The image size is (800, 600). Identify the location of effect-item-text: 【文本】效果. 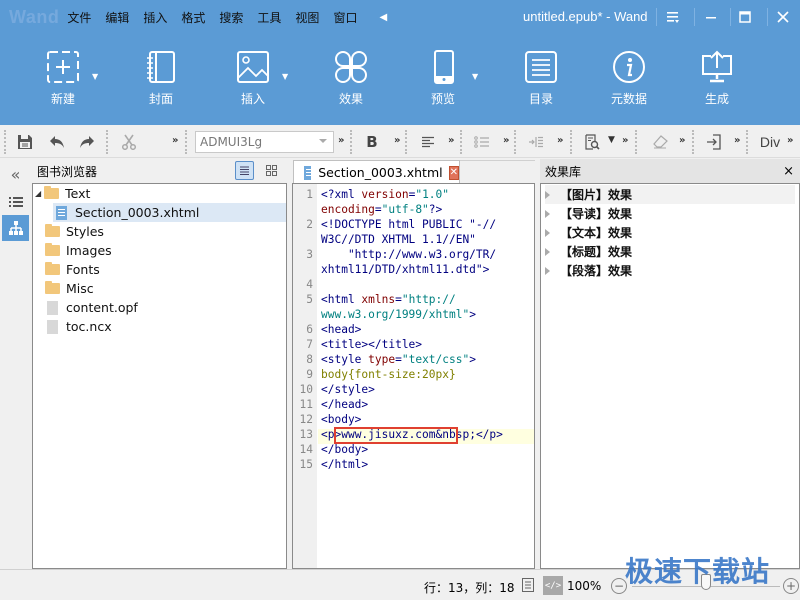
(588, 232).